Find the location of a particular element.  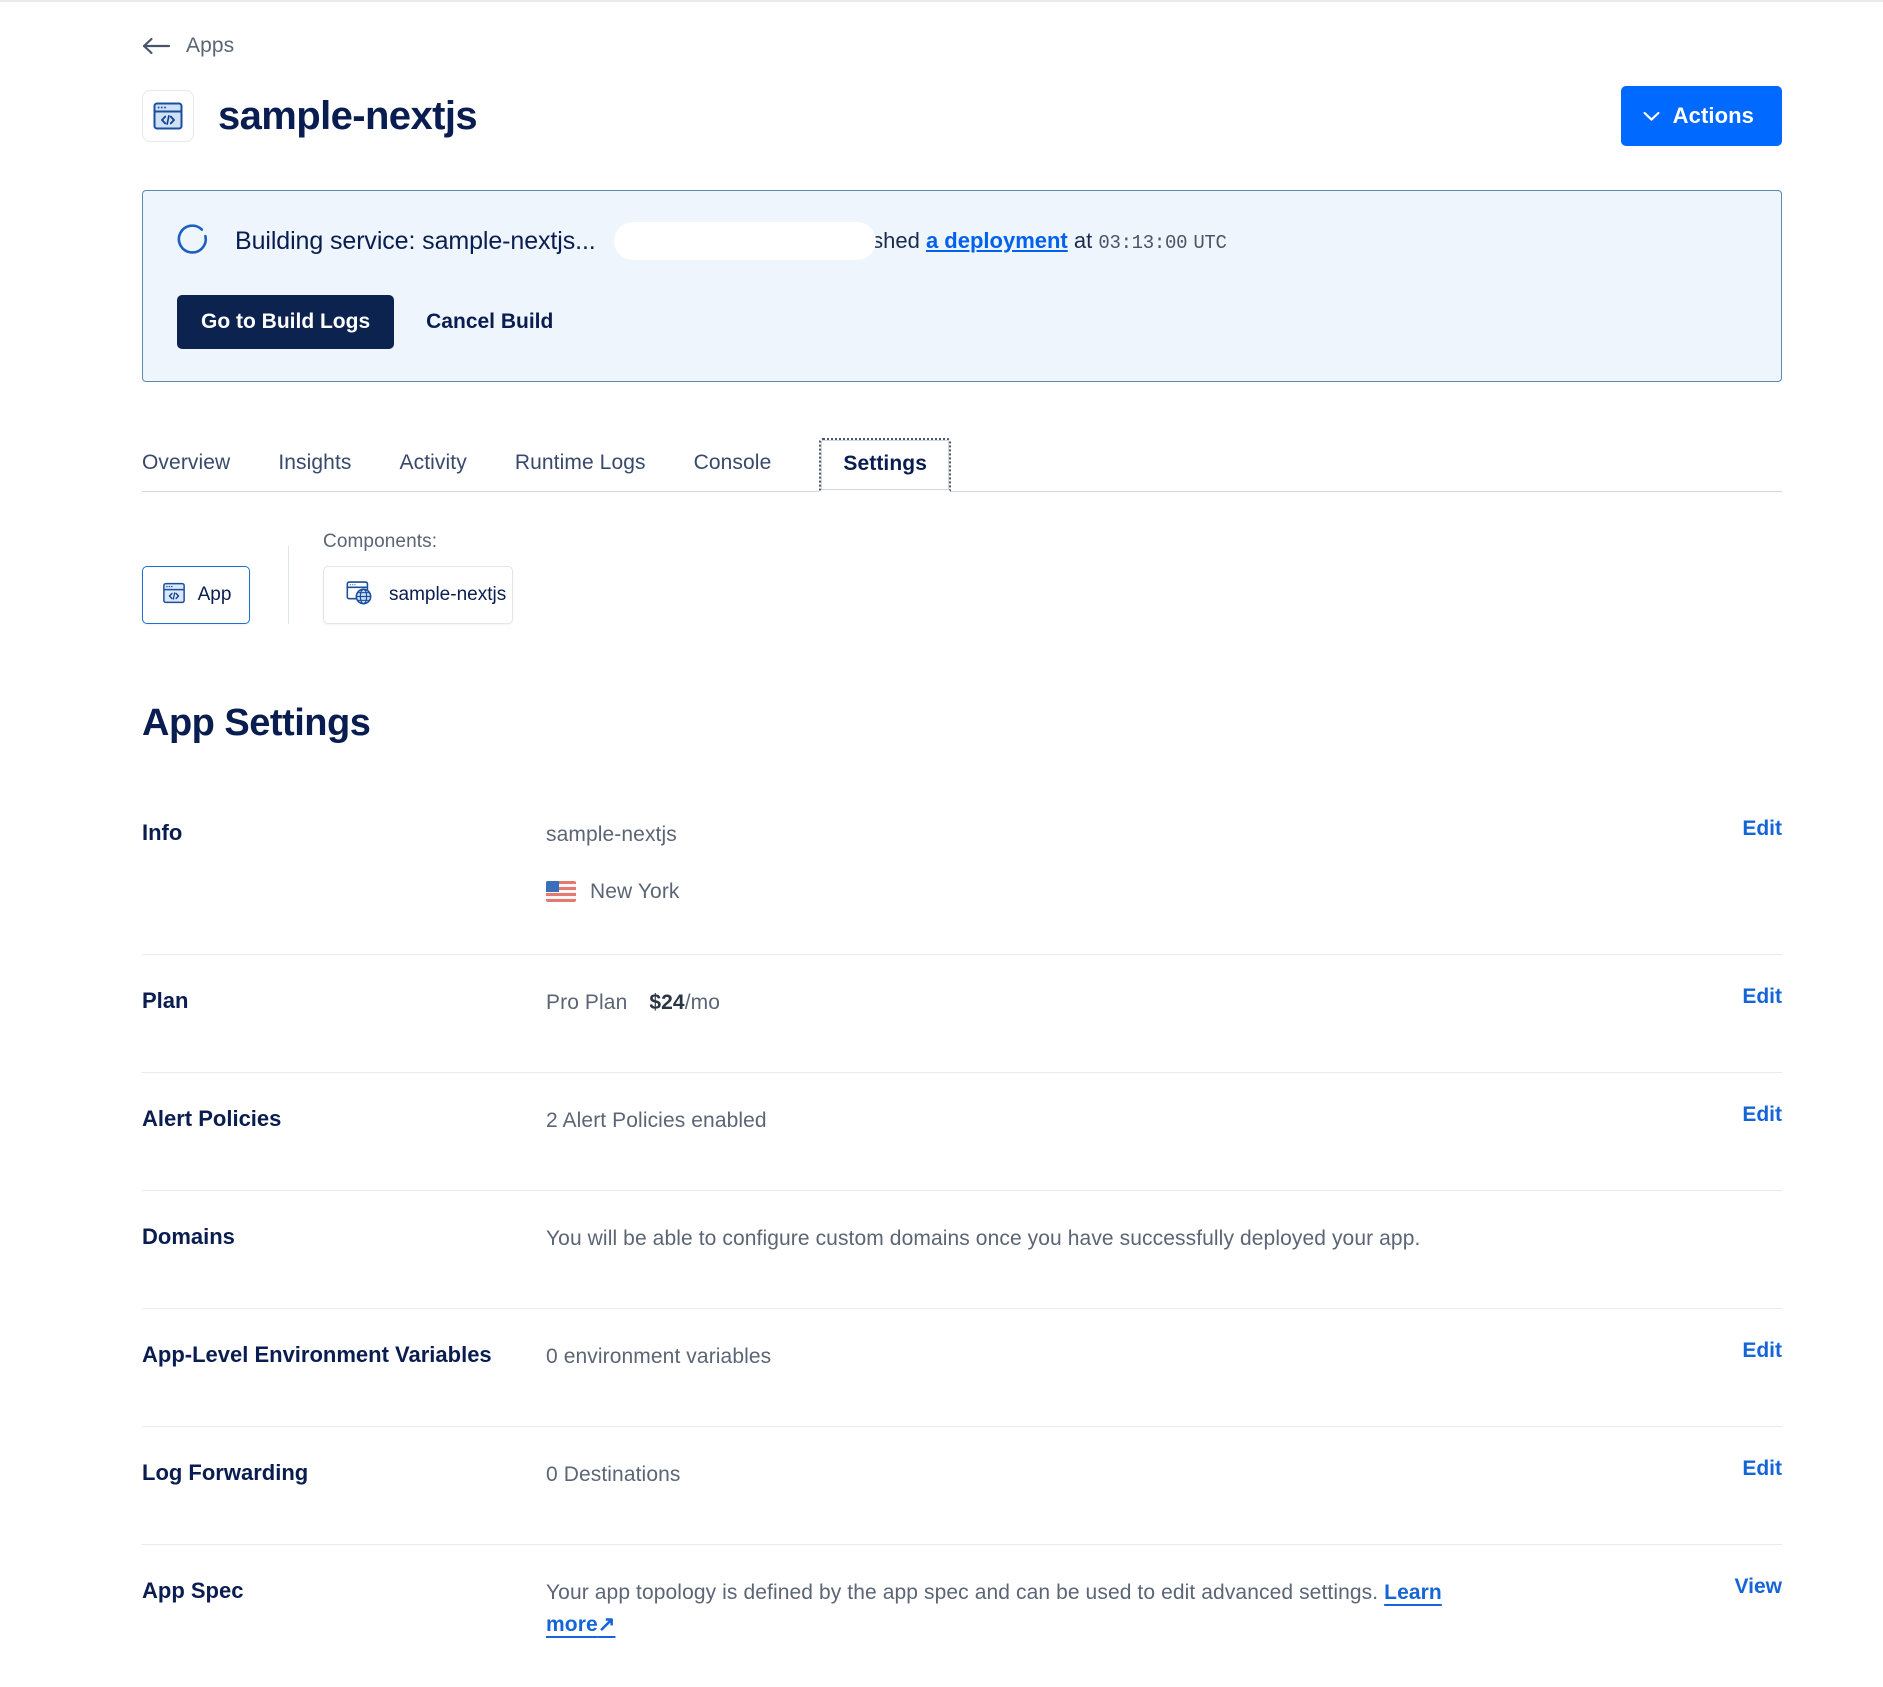

settings-row-body: 2 Alert Policies enabled is located at coordinates (1064, 1120).